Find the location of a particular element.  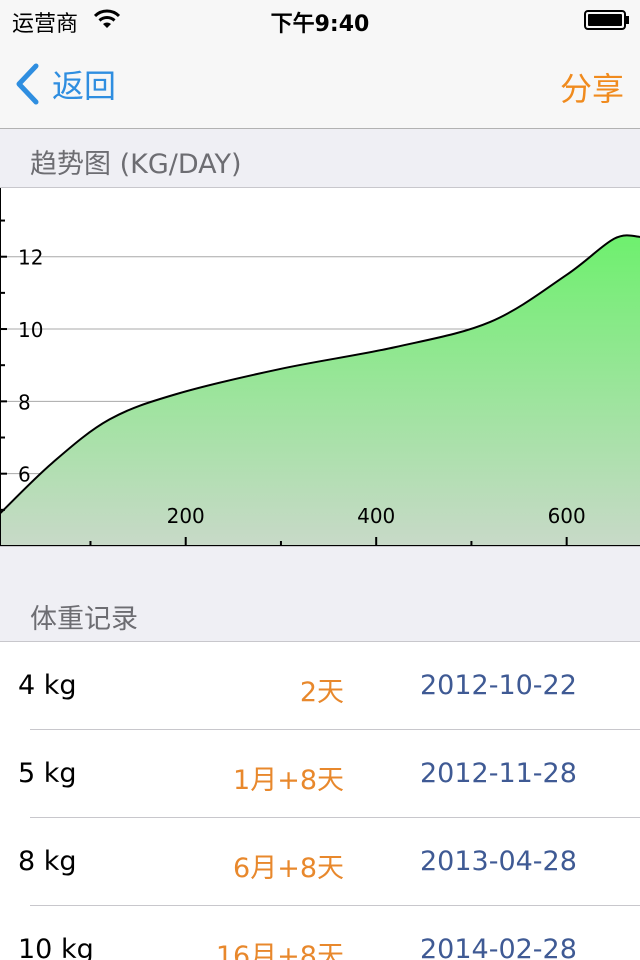

y-tick-label: 10 is located at coordinates (30, 330).